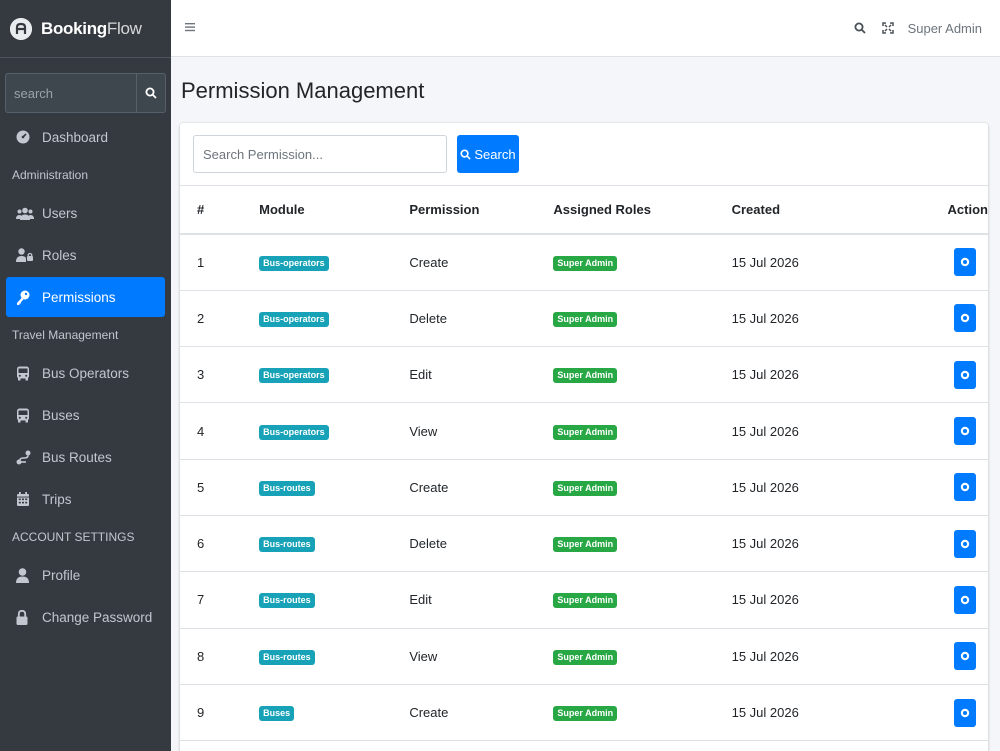  I want to click on sidebar-item-label: Trips, so click(57, 499).